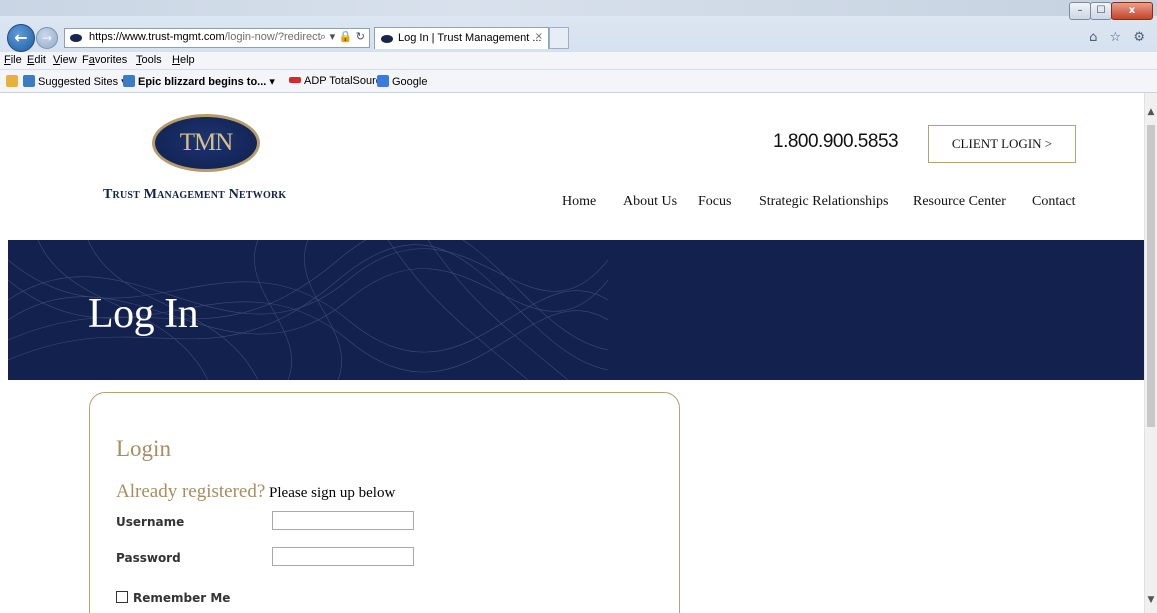  I want to click on remember-me-label: Remember Me, so click(182, 598).